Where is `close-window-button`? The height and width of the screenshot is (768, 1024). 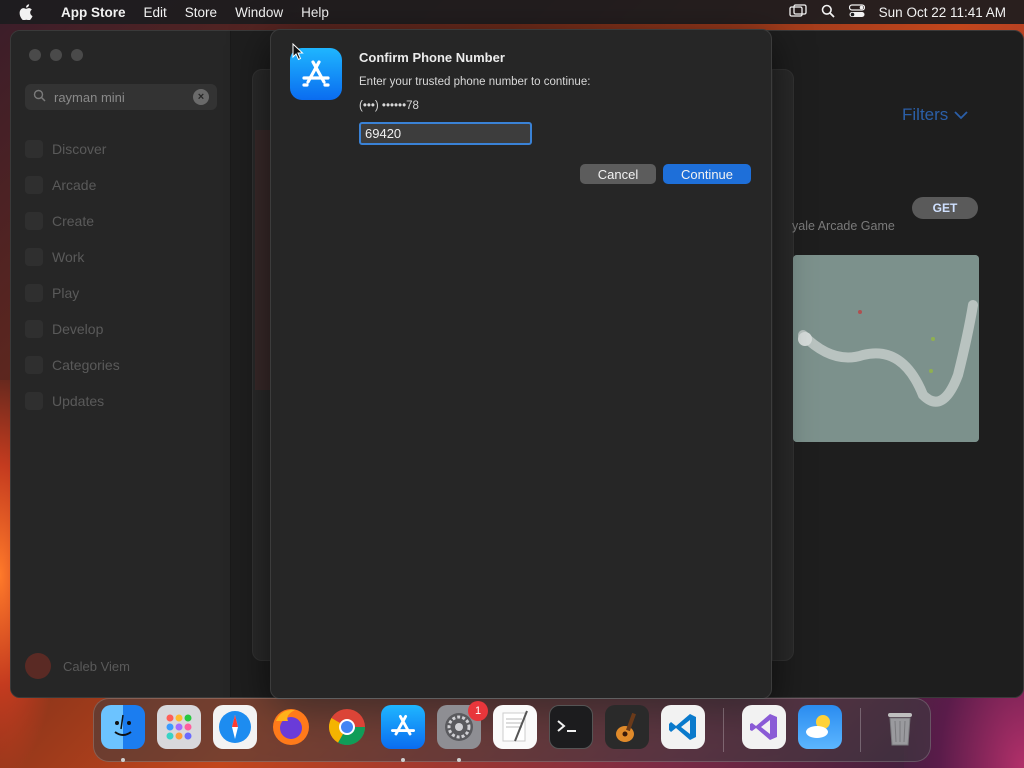
close-window-button is located at coordinates (35, 55).